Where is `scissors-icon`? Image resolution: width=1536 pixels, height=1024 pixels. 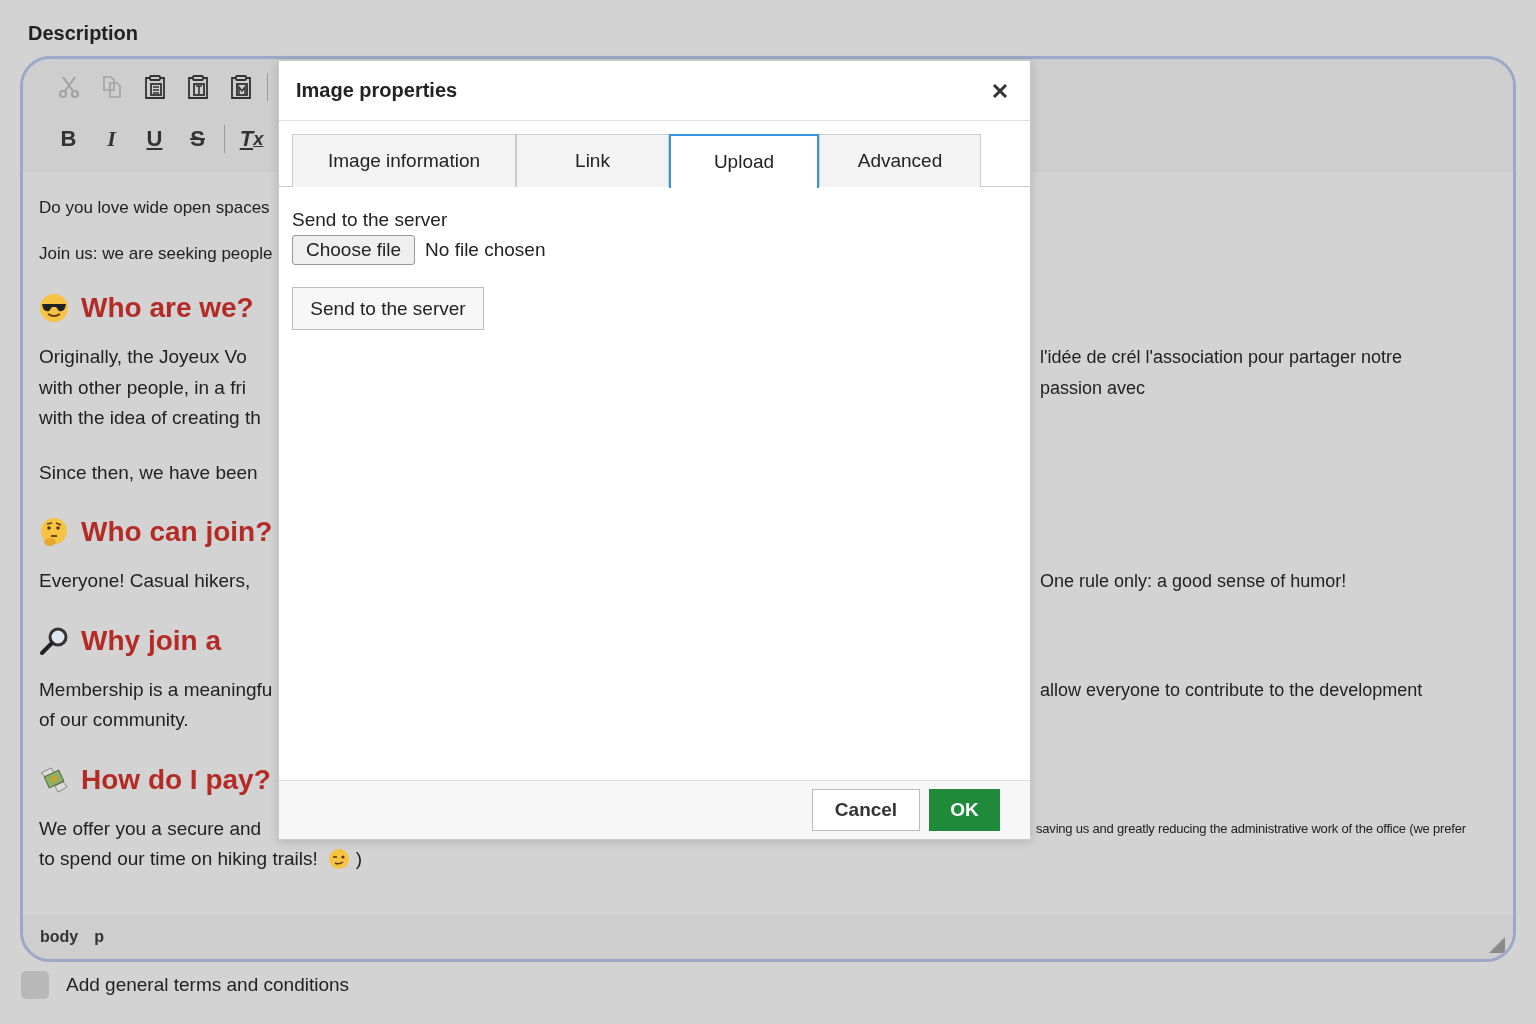
scissors-icon is located at coordinates (68, 87).